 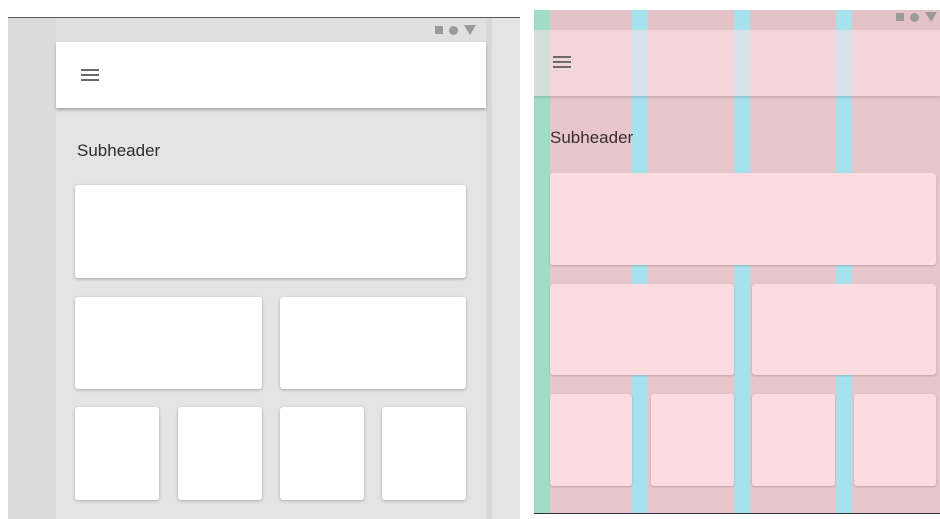 What do you see at coordinates (271, 30) in the screenshot?
I see `status-bar` at bounding box center [271, 30].